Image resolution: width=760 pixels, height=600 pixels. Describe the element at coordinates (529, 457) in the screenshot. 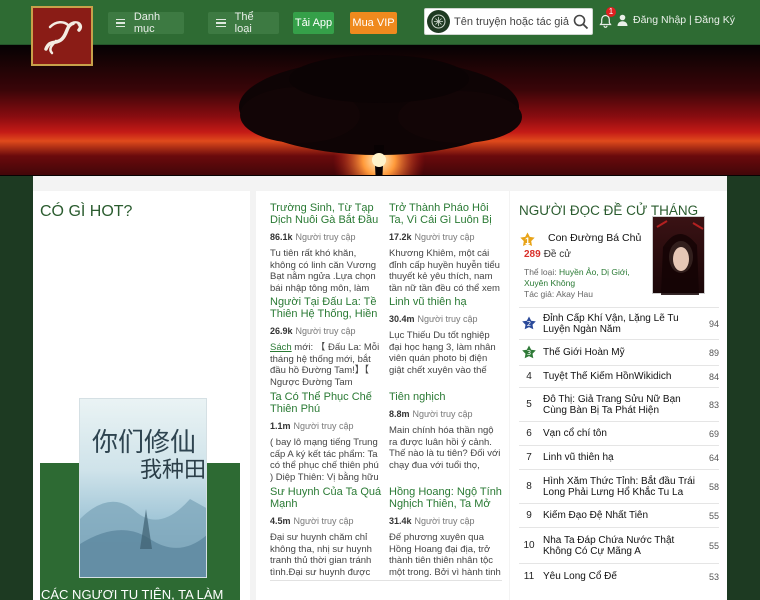

I see `rank-number: 7` at that location.